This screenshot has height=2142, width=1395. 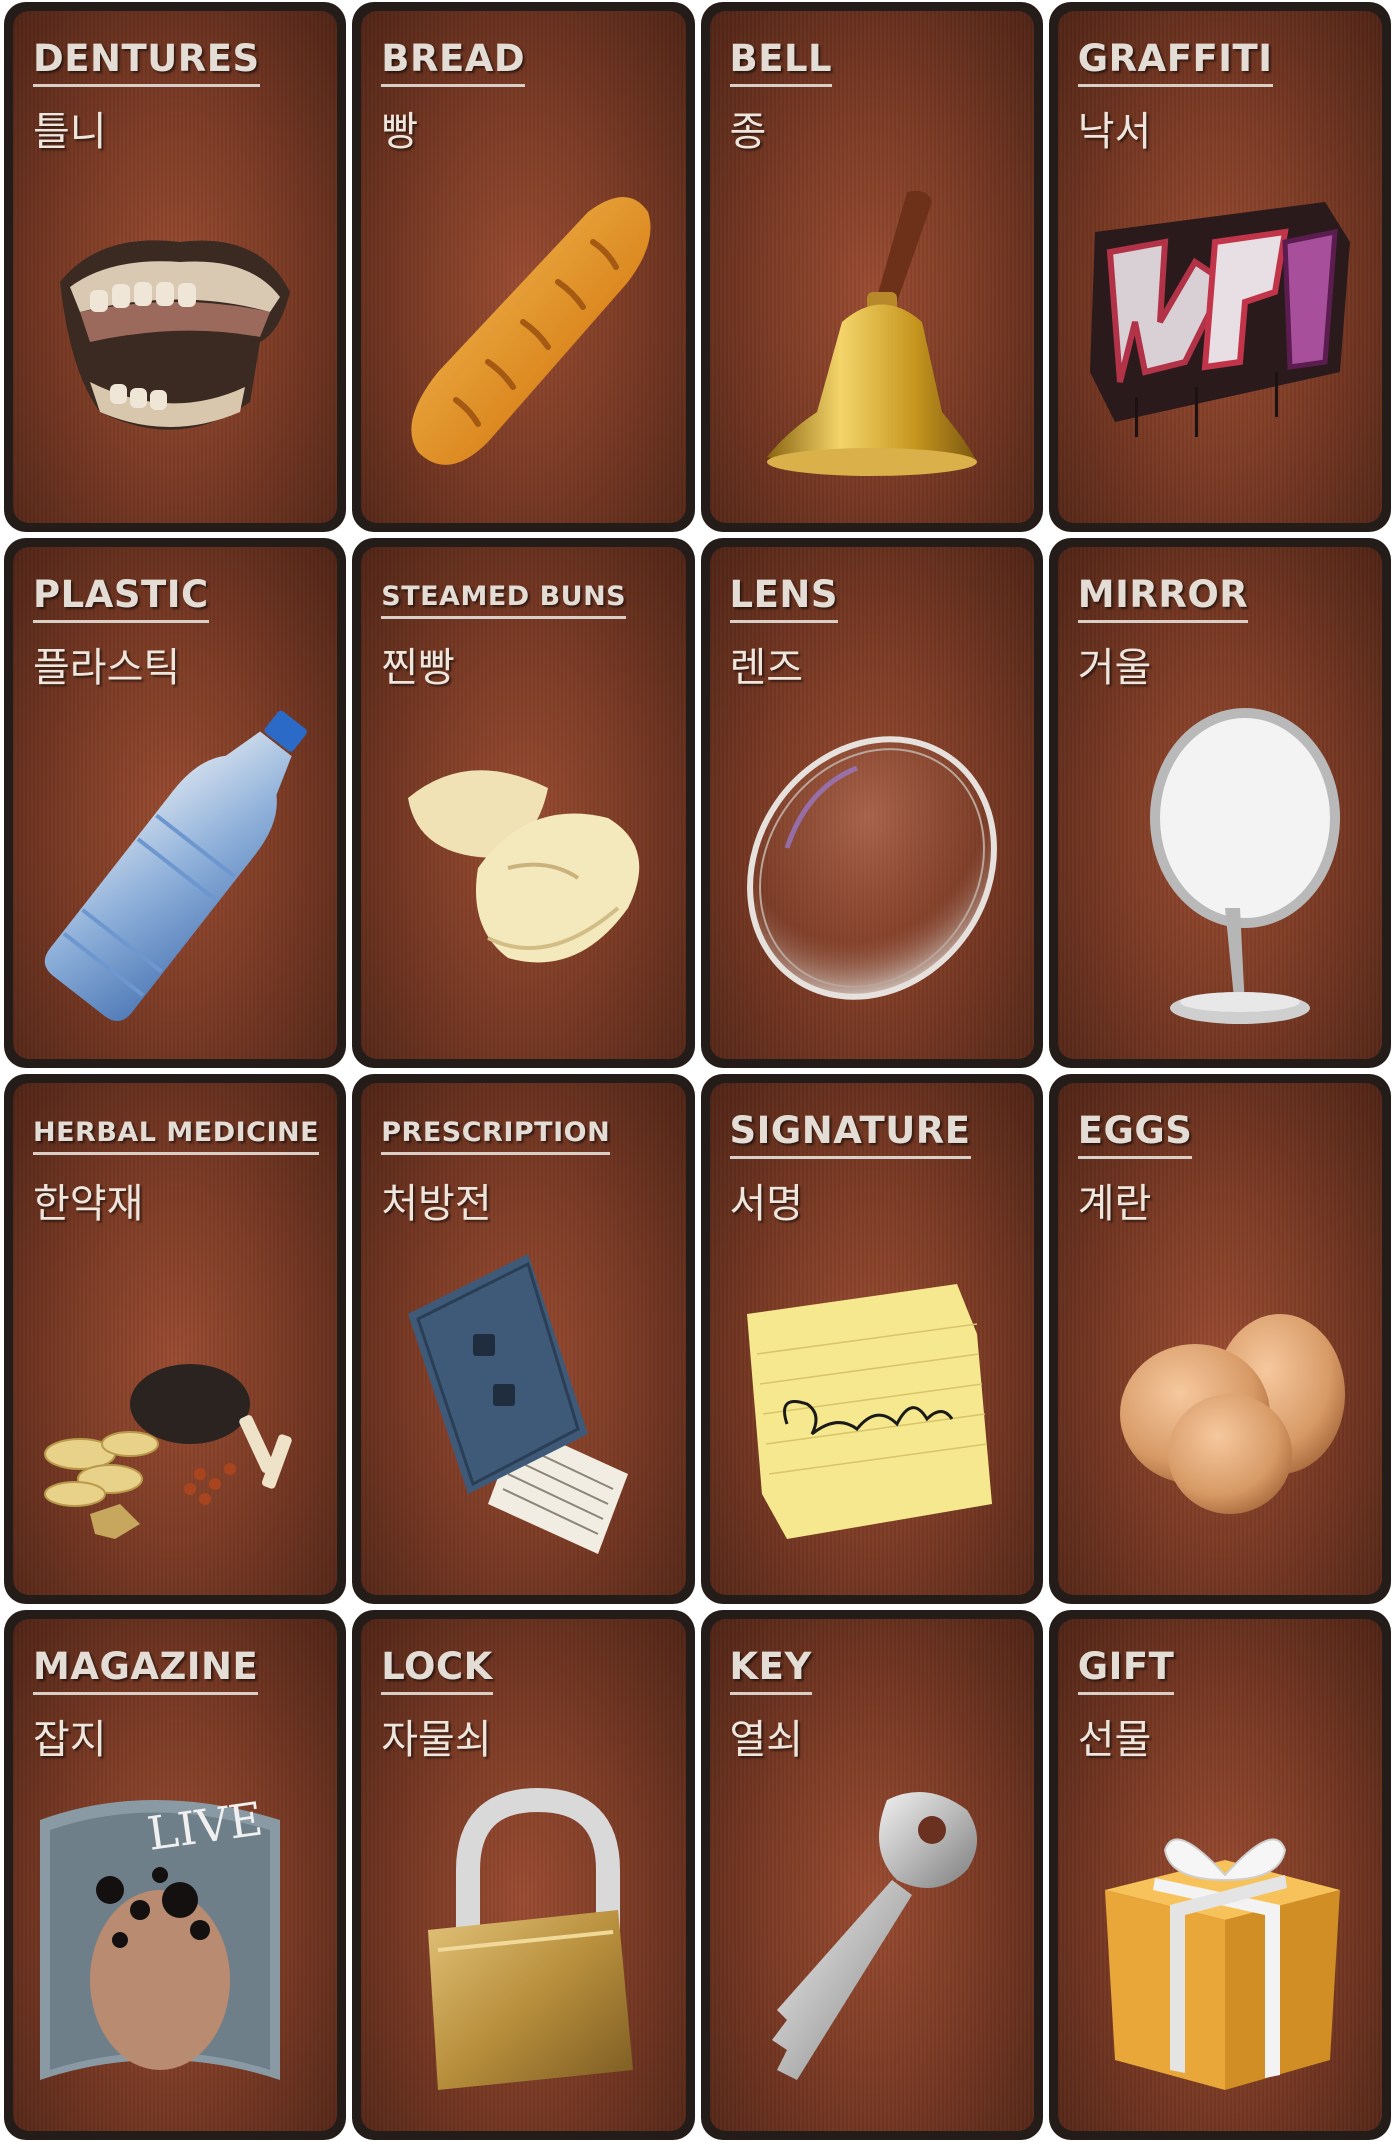 I want to click on key-icon, so click(x=872, y=1940).